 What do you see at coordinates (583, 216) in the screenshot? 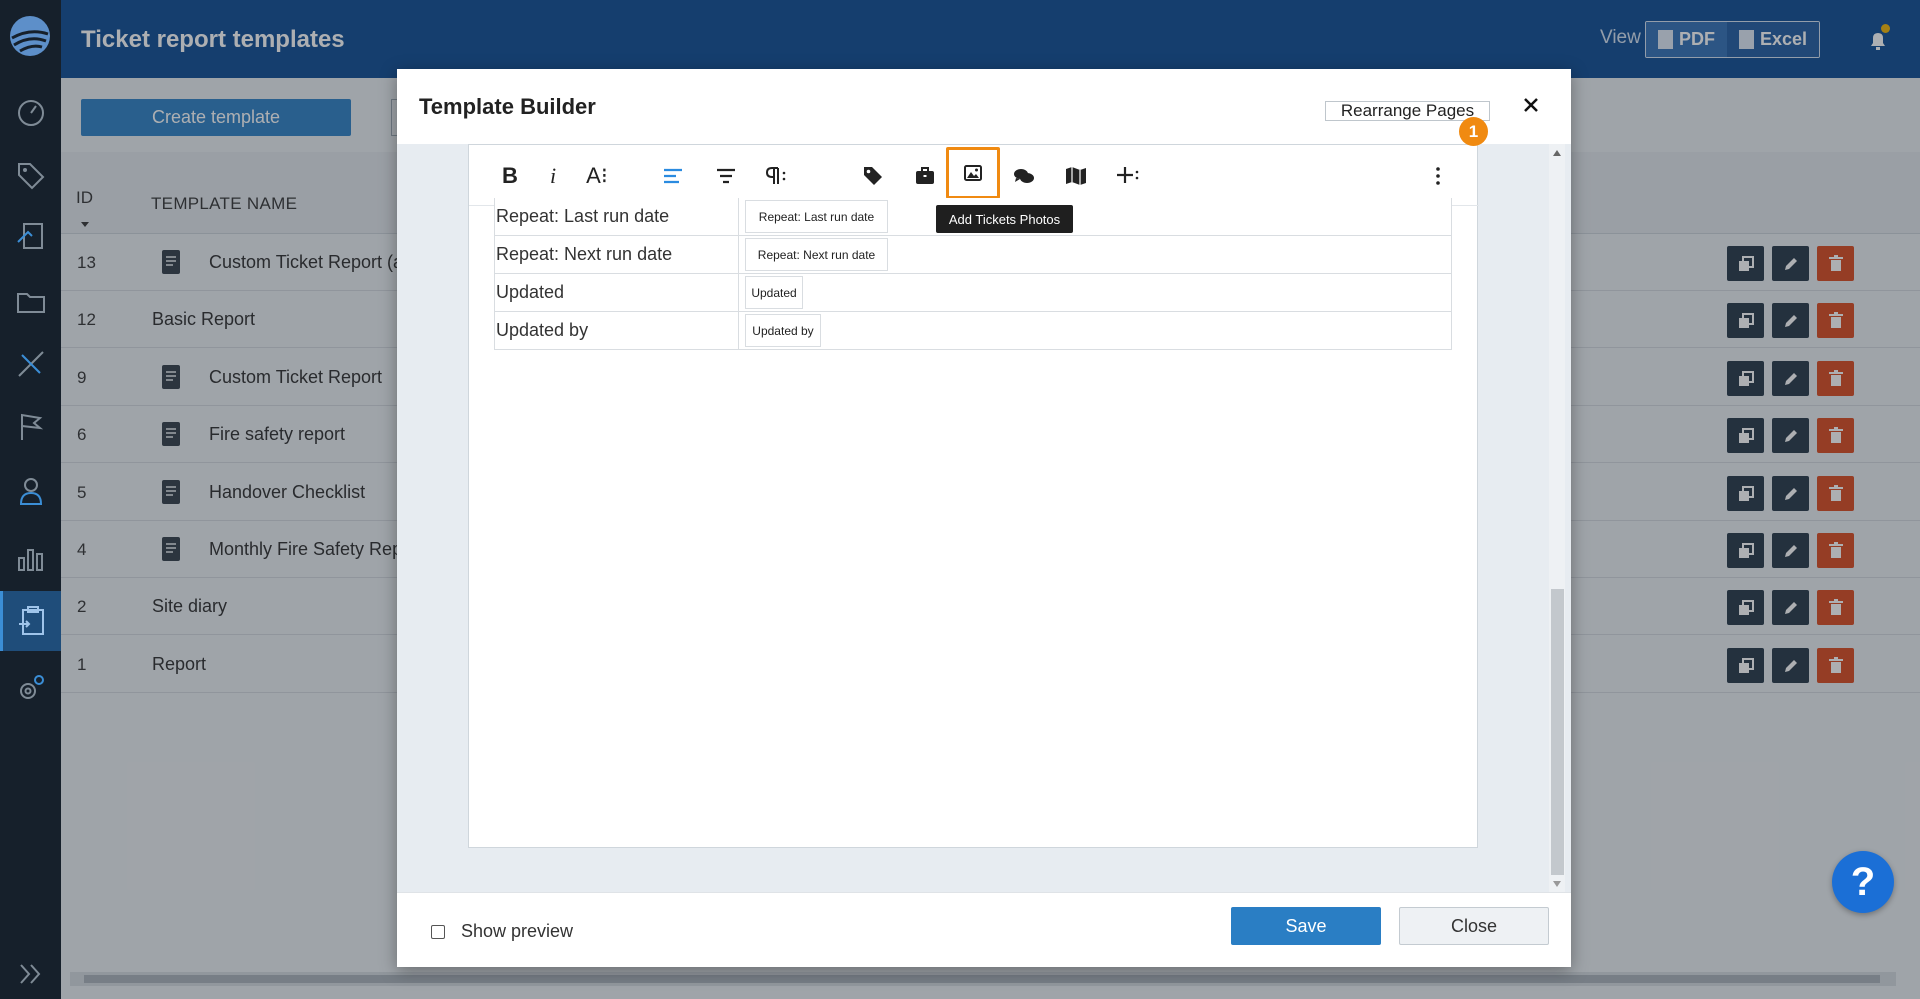
I see `field-label: Repeat: Last run date` at bounding box center [583, 216].